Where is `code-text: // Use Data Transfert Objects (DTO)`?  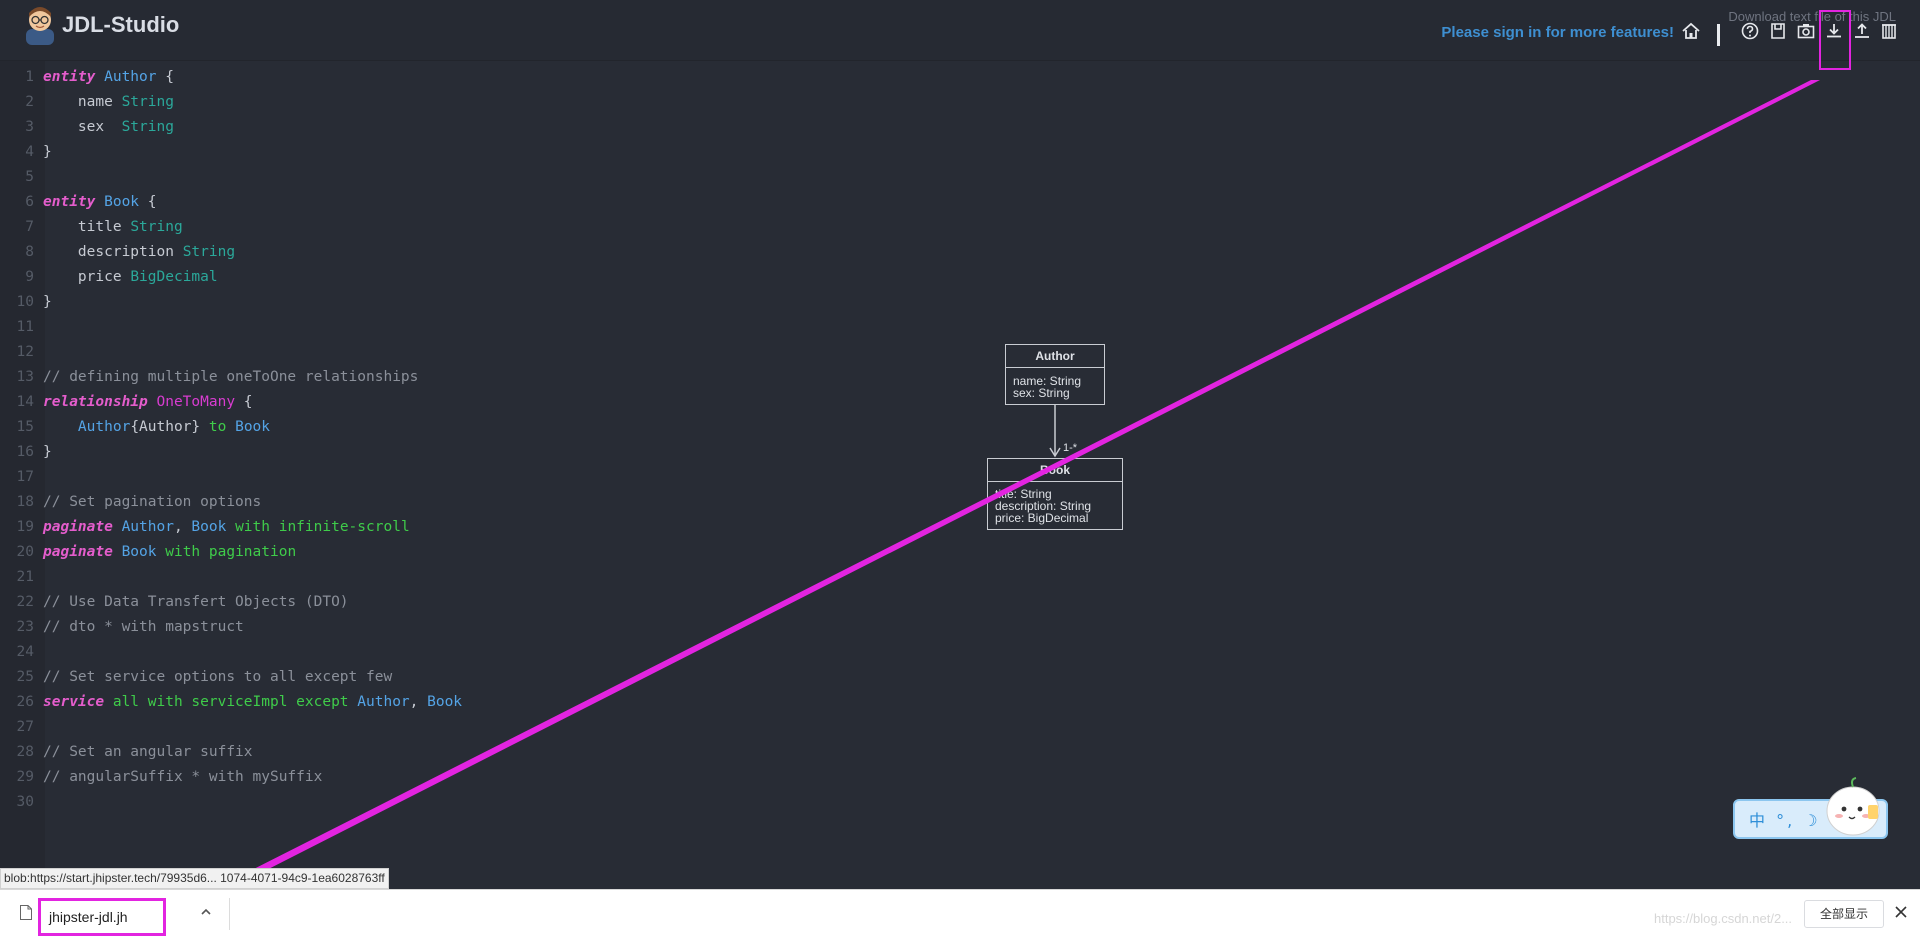
code-text: // Use Data Transfert Objects (DTO) is located at coordinates (196, 602).